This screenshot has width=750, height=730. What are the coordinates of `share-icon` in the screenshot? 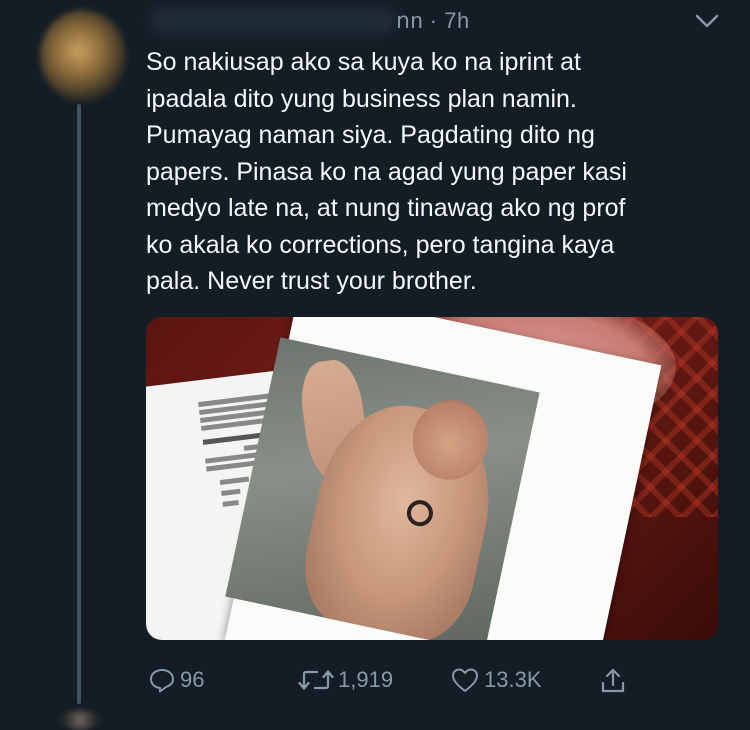 It's located at (613, 680).